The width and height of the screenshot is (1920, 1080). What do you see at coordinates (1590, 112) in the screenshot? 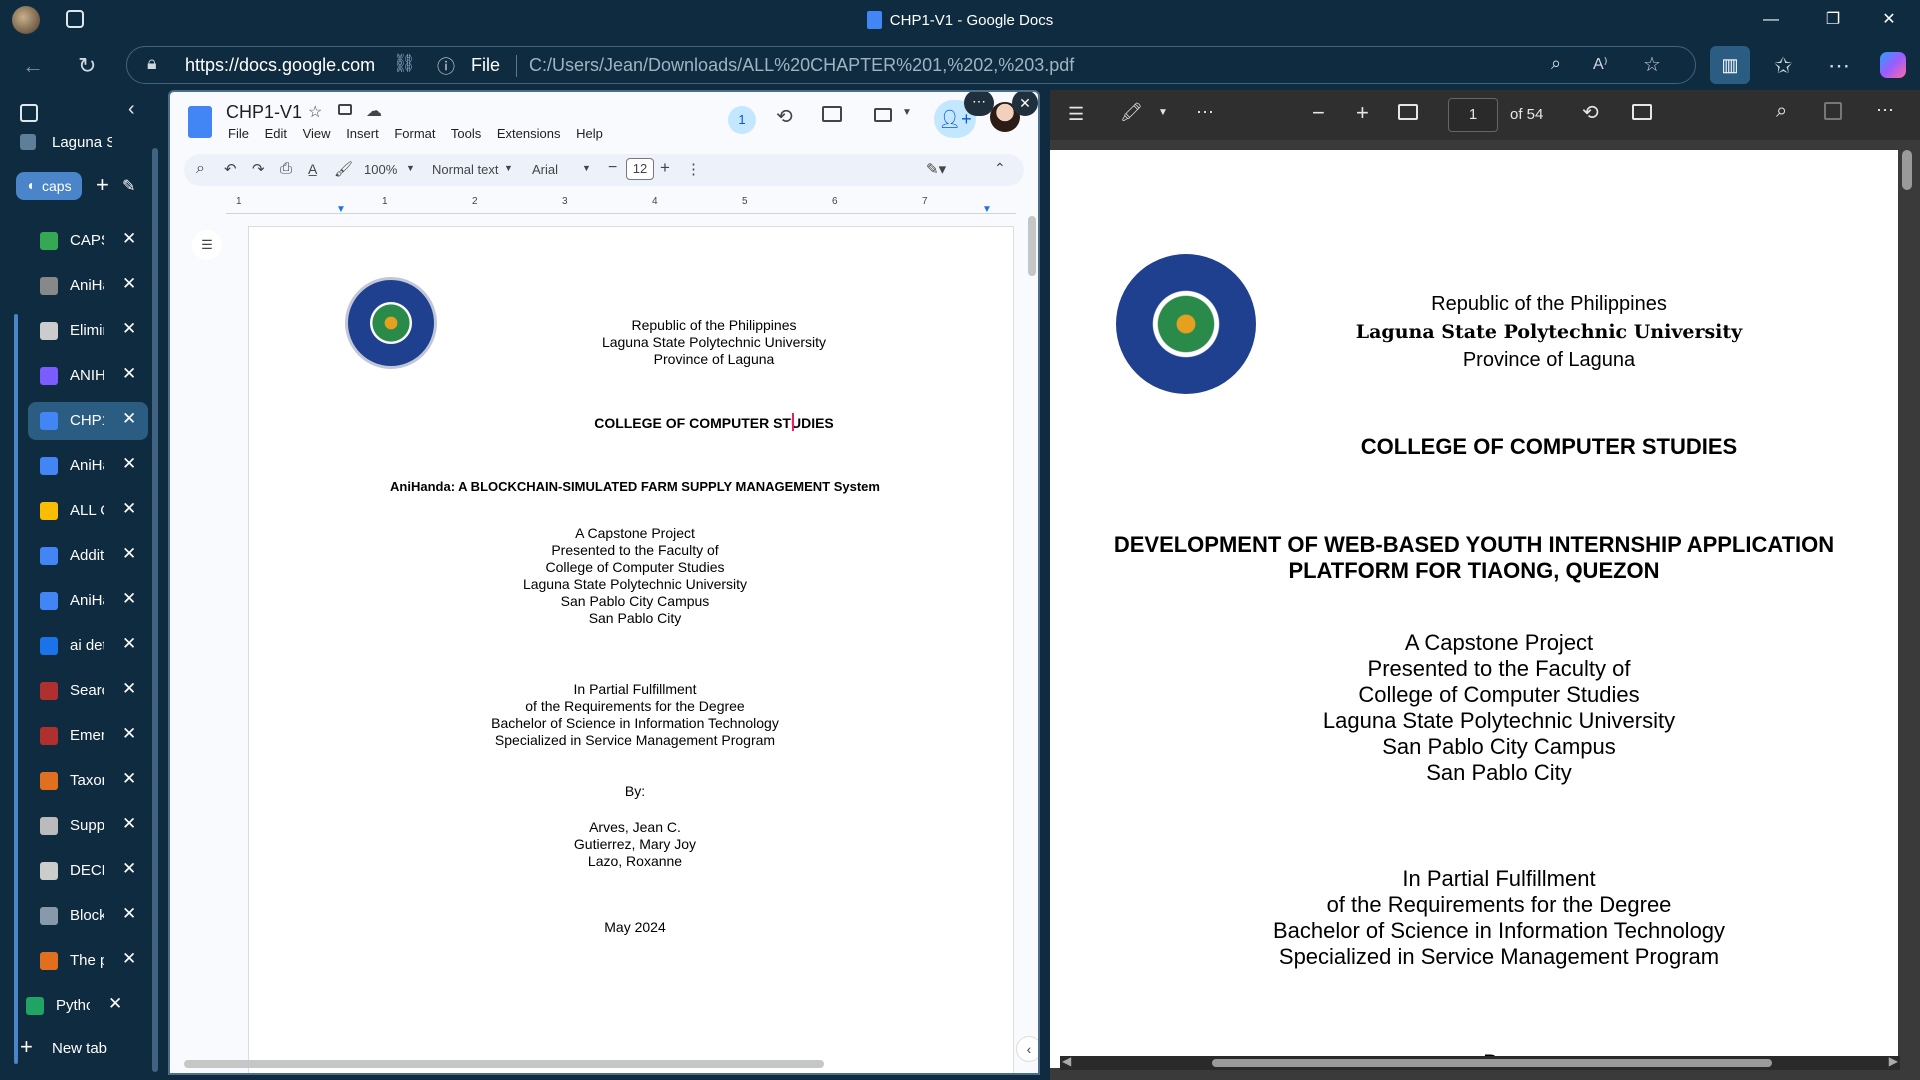
I see `rotate-icon: ⟲` at bounding box center [1590, 112].